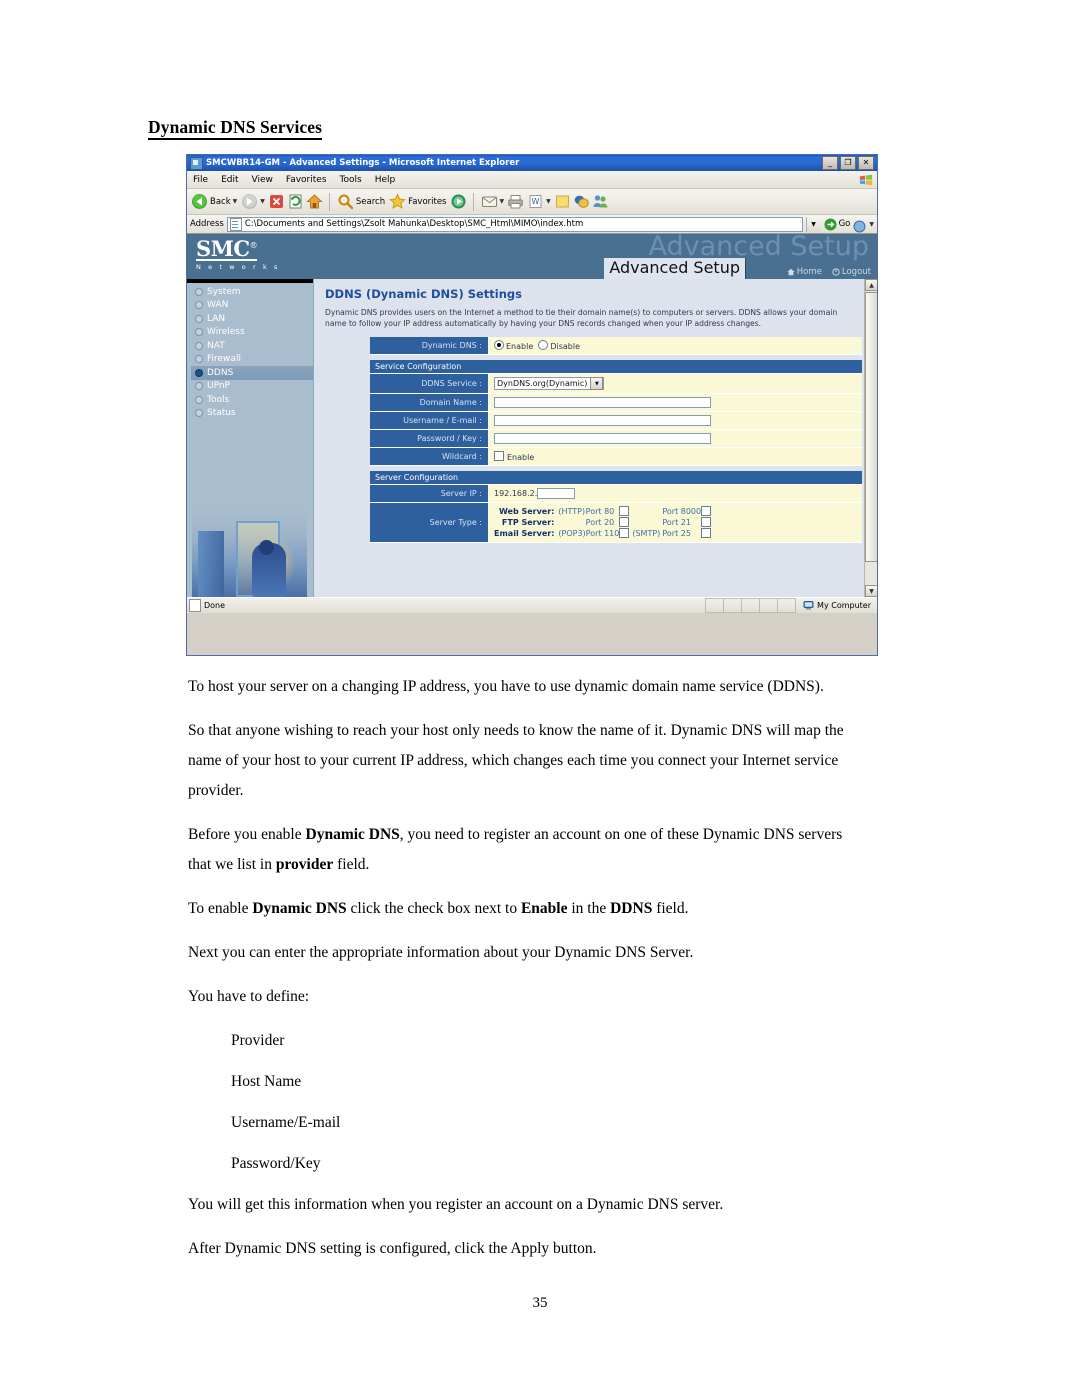 The width and height of the screenshot is (1080, 1397). Describe the element at coordinates (235, 201) in the screenshot. I see `back-dropdown-icon: ▼` at that location.